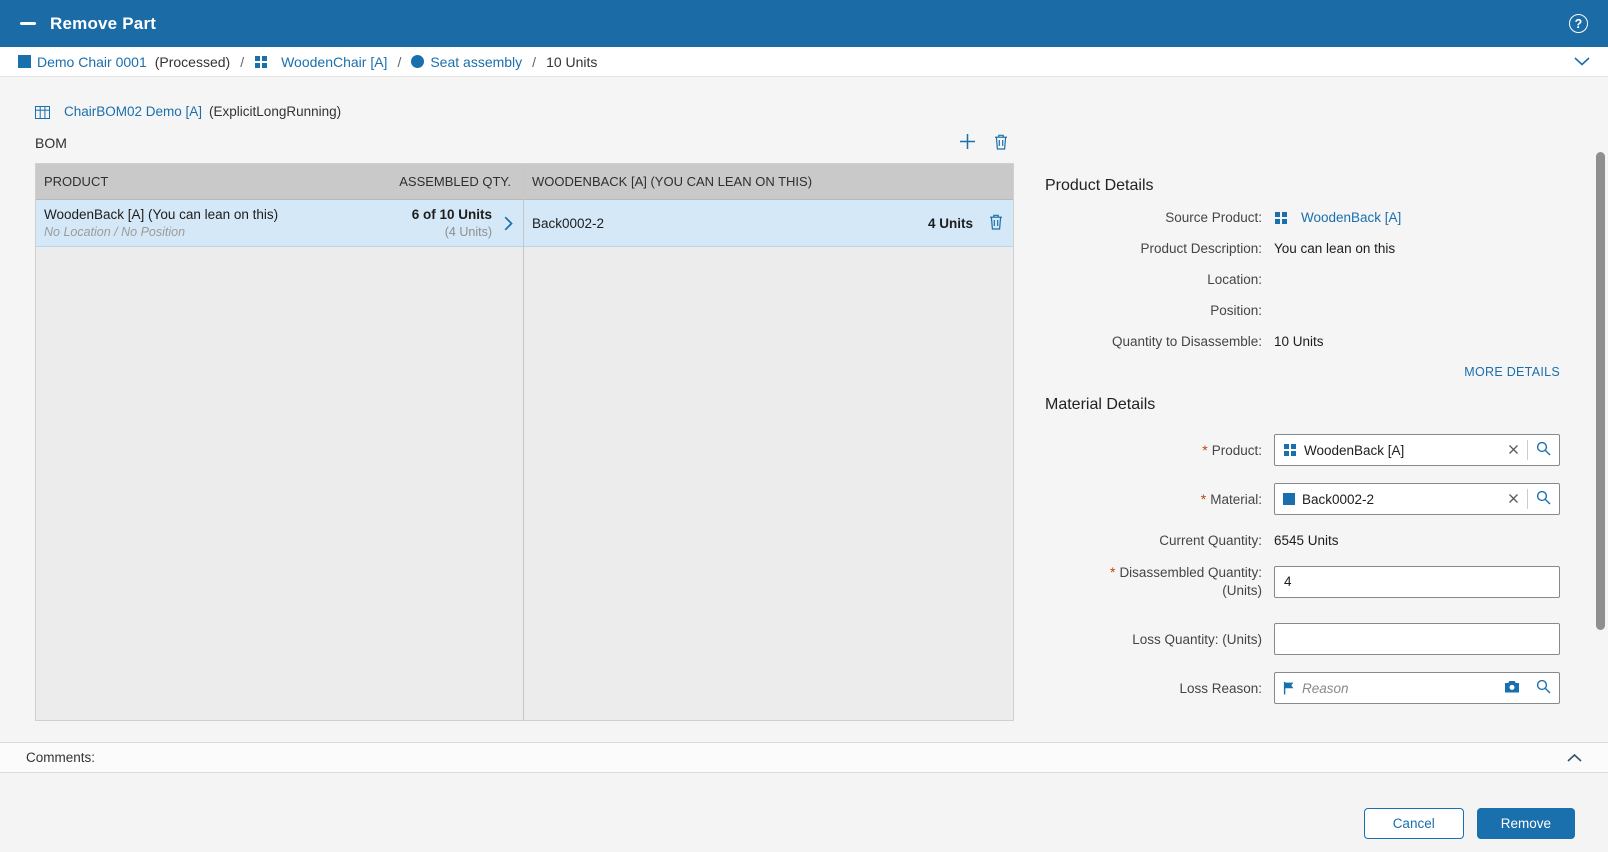 The image size is (1608, 852). I want to click on breadcrumb-sfc-status: (Processed), so click(192, 61).